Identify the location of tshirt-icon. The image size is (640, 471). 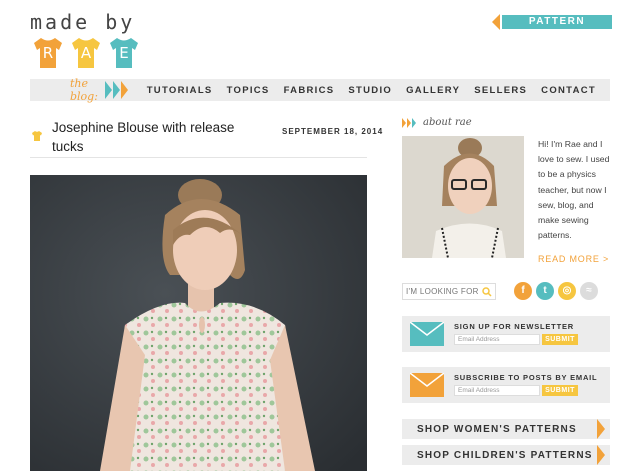
(37, 136).